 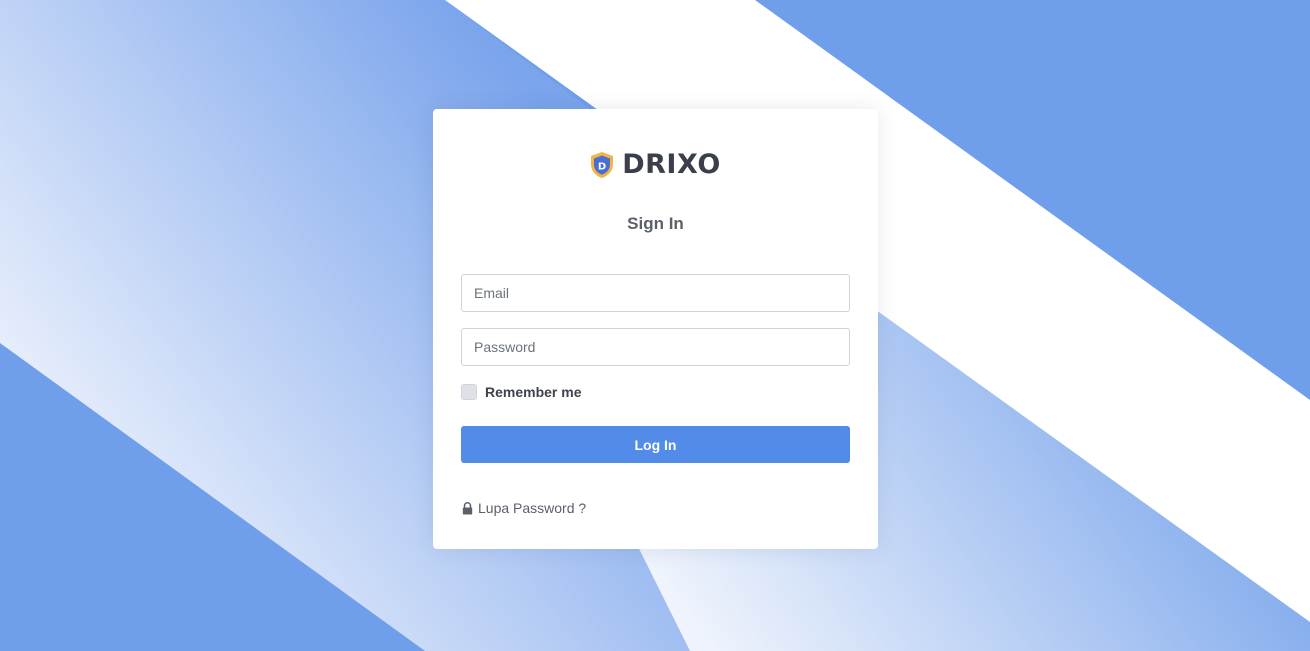 I want to click on password-field, so click(x=655, y=347).